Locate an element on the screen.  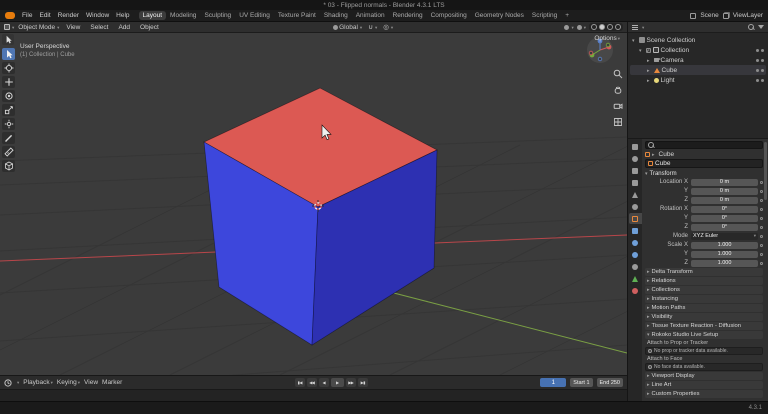
menu-view: View is located at coordinates (73, 27).